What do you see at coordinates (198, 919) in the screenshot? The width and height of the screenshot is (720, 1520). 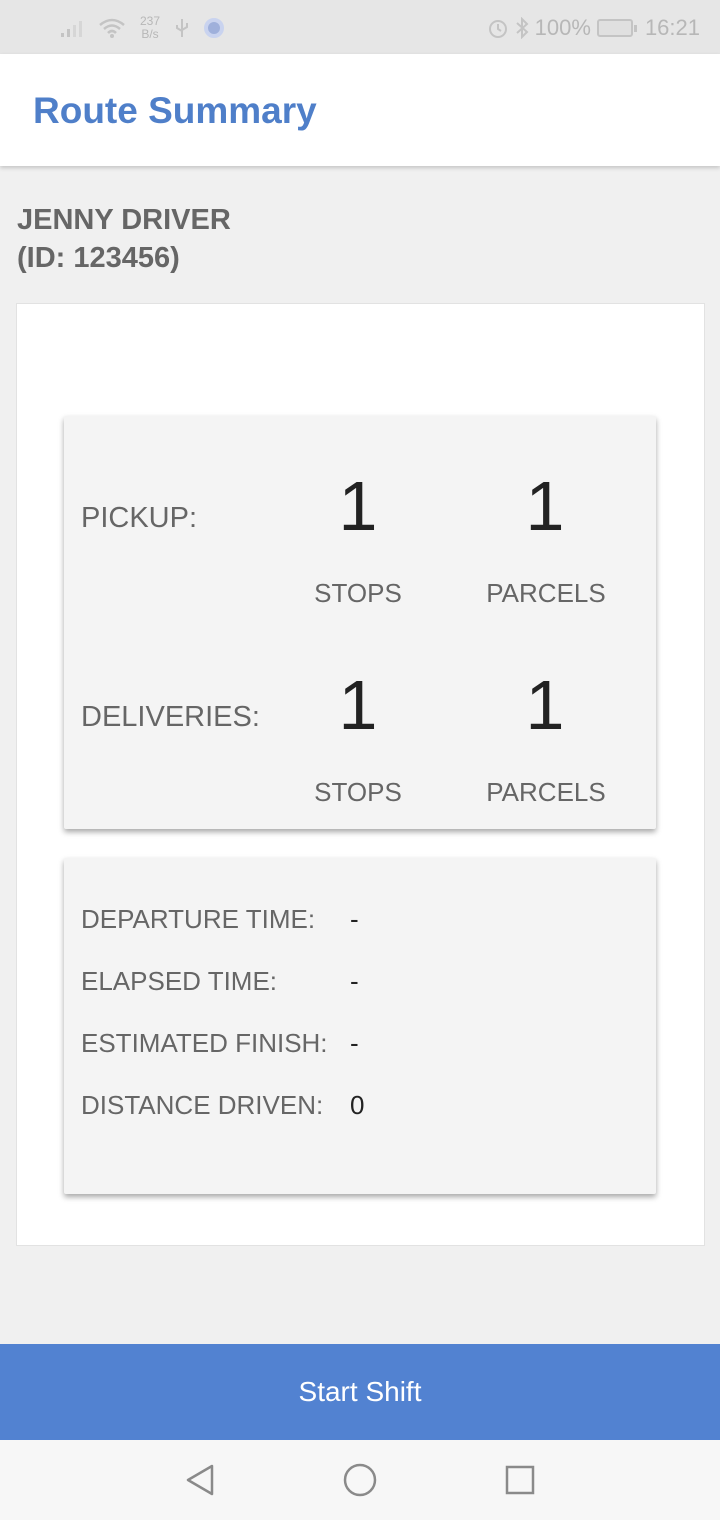 I see `departure-time-label: DEPARTURE TIME:` at bounding box center [198, 919].